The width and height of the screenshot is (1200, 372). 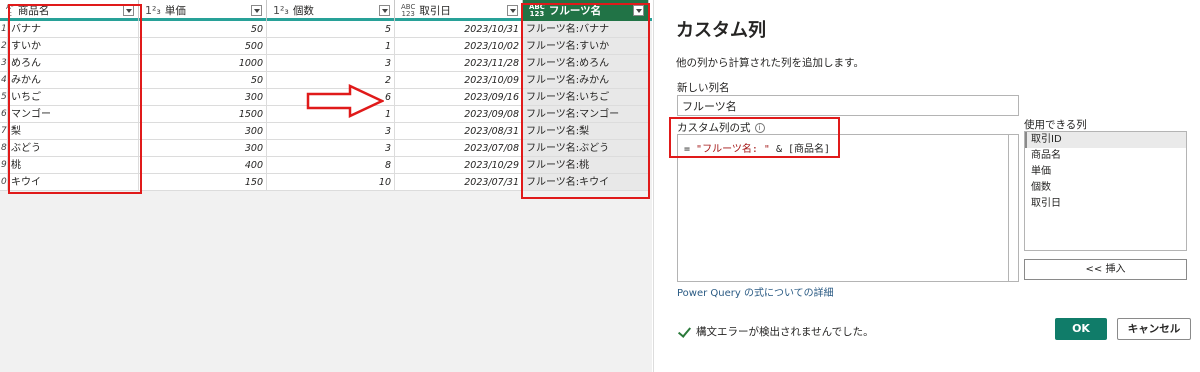 I want to click on table-row: 9 桃 400 8 2023/10/29 フルーツ名:桃, so click(x=326, y=165).